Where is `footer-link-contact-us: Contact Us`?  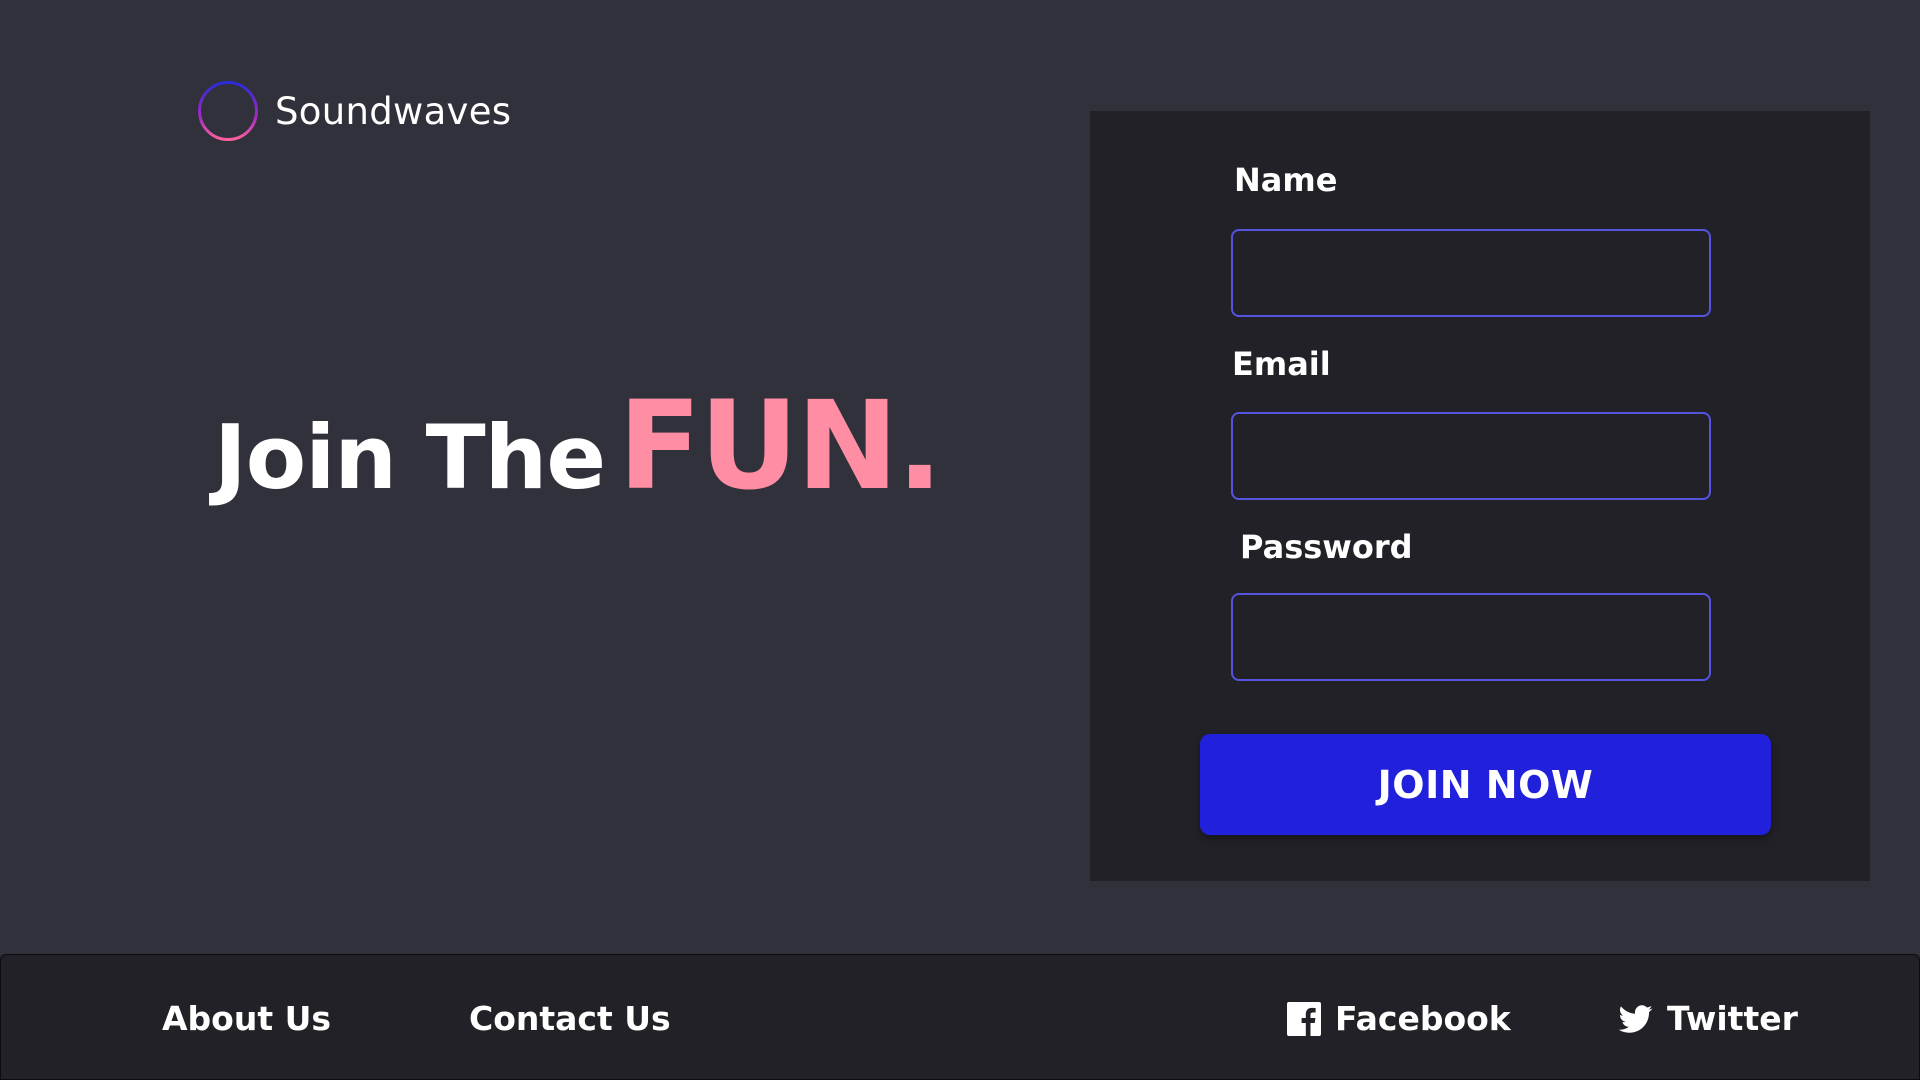
footer-link-contact-us: Contact Us is located at coordinates (570, 1018).